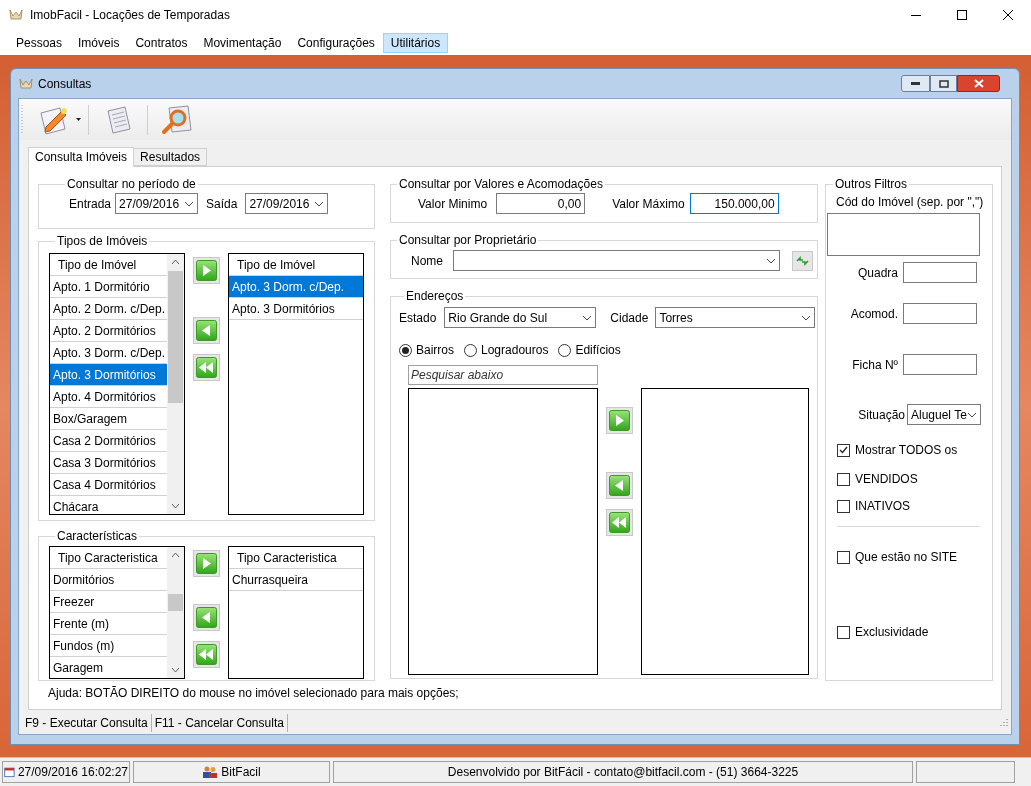  What do you see at coordinates (871, 184) in the screenshot?
I see `group-title: Outros Filtros` at bounding box center [871, 184].